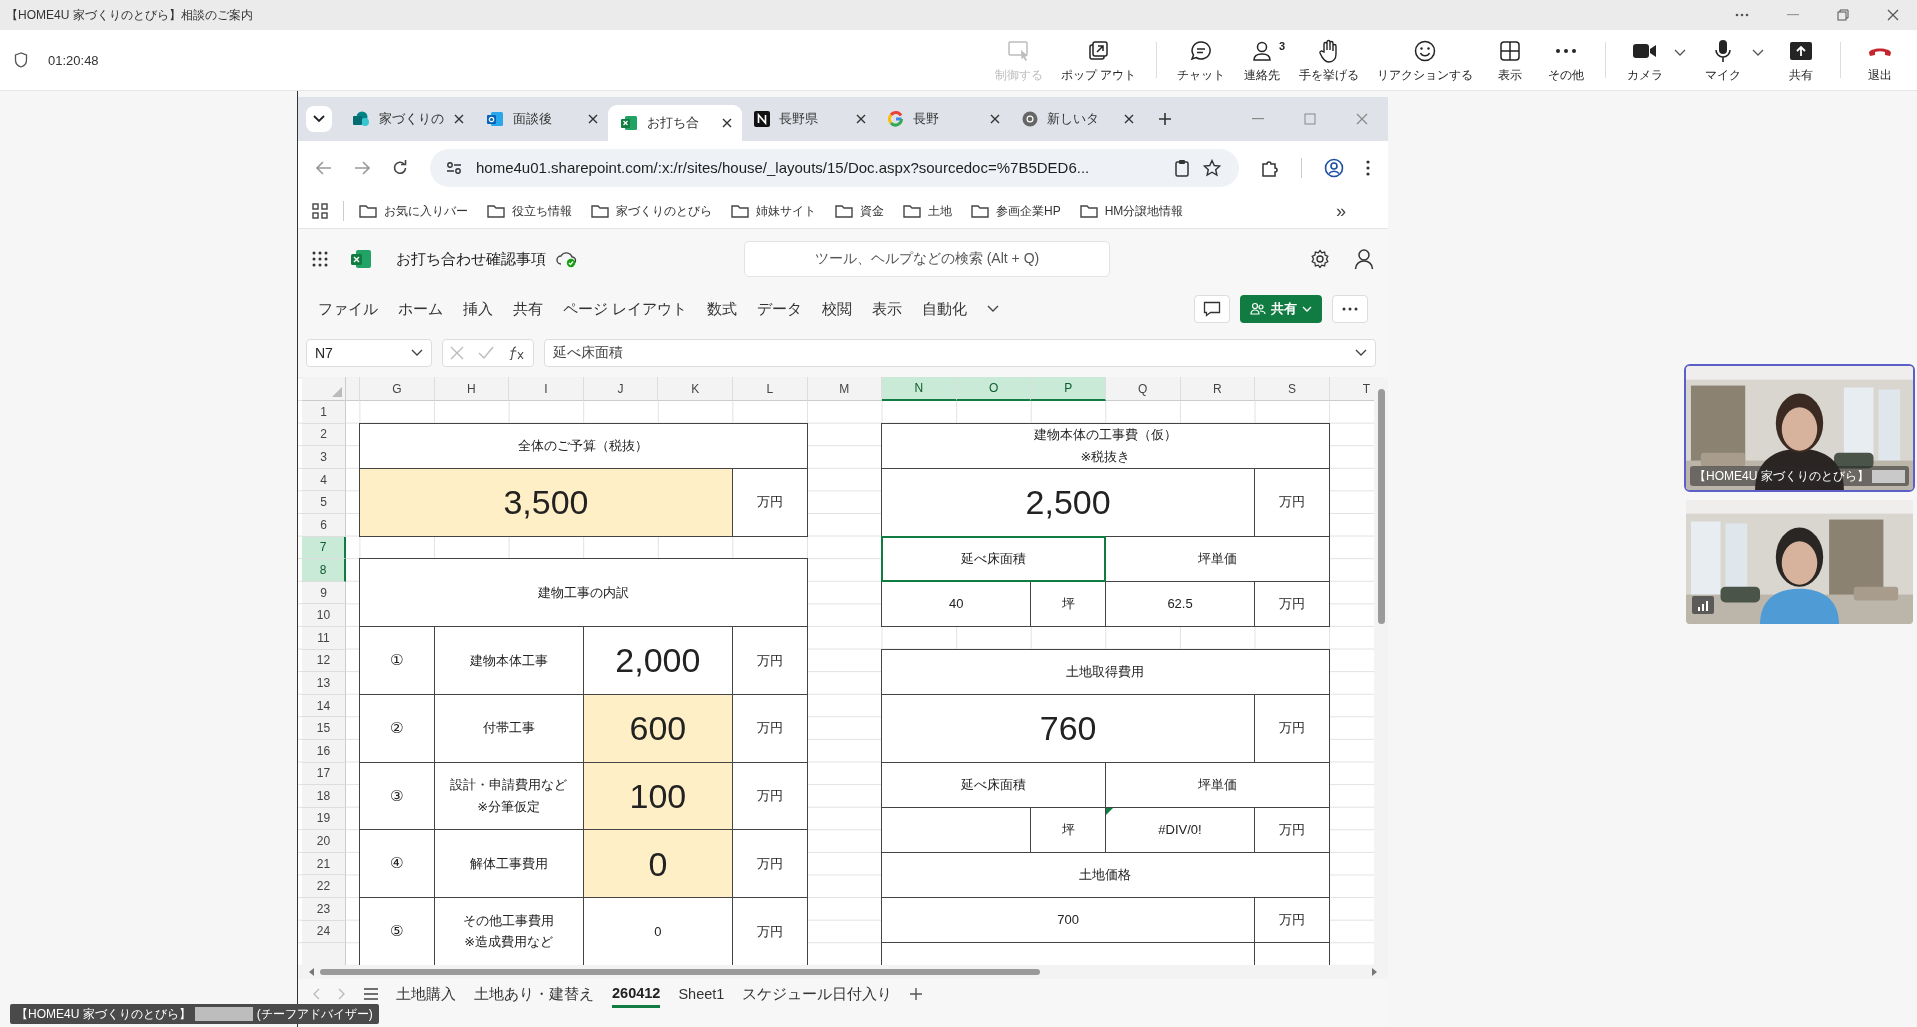  What do you see at coordinates (1566, 60) in the screenshot?
I see `more-button: その他` at bounding box center [1566, 60].